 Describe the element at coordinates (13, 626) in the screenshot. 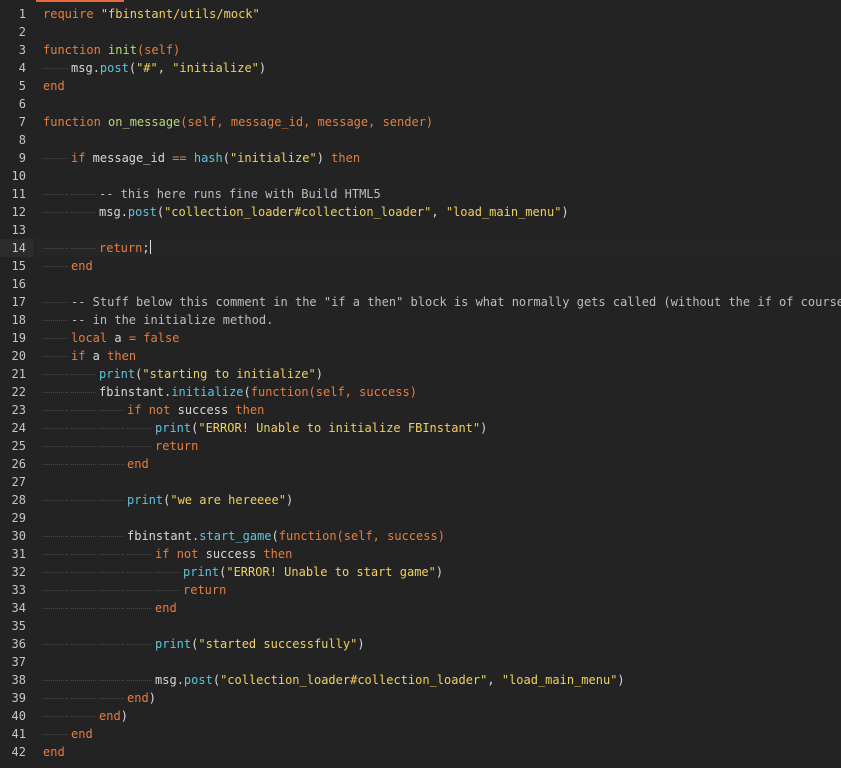

I see `line-number: 35` at that location.